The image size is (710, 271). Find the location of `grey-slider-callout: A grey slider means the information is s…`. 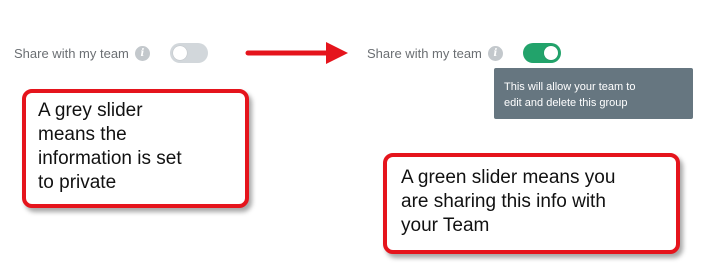

grey-slider-callout: A grey slider means the information is s… is located at coordinates (135, 148).